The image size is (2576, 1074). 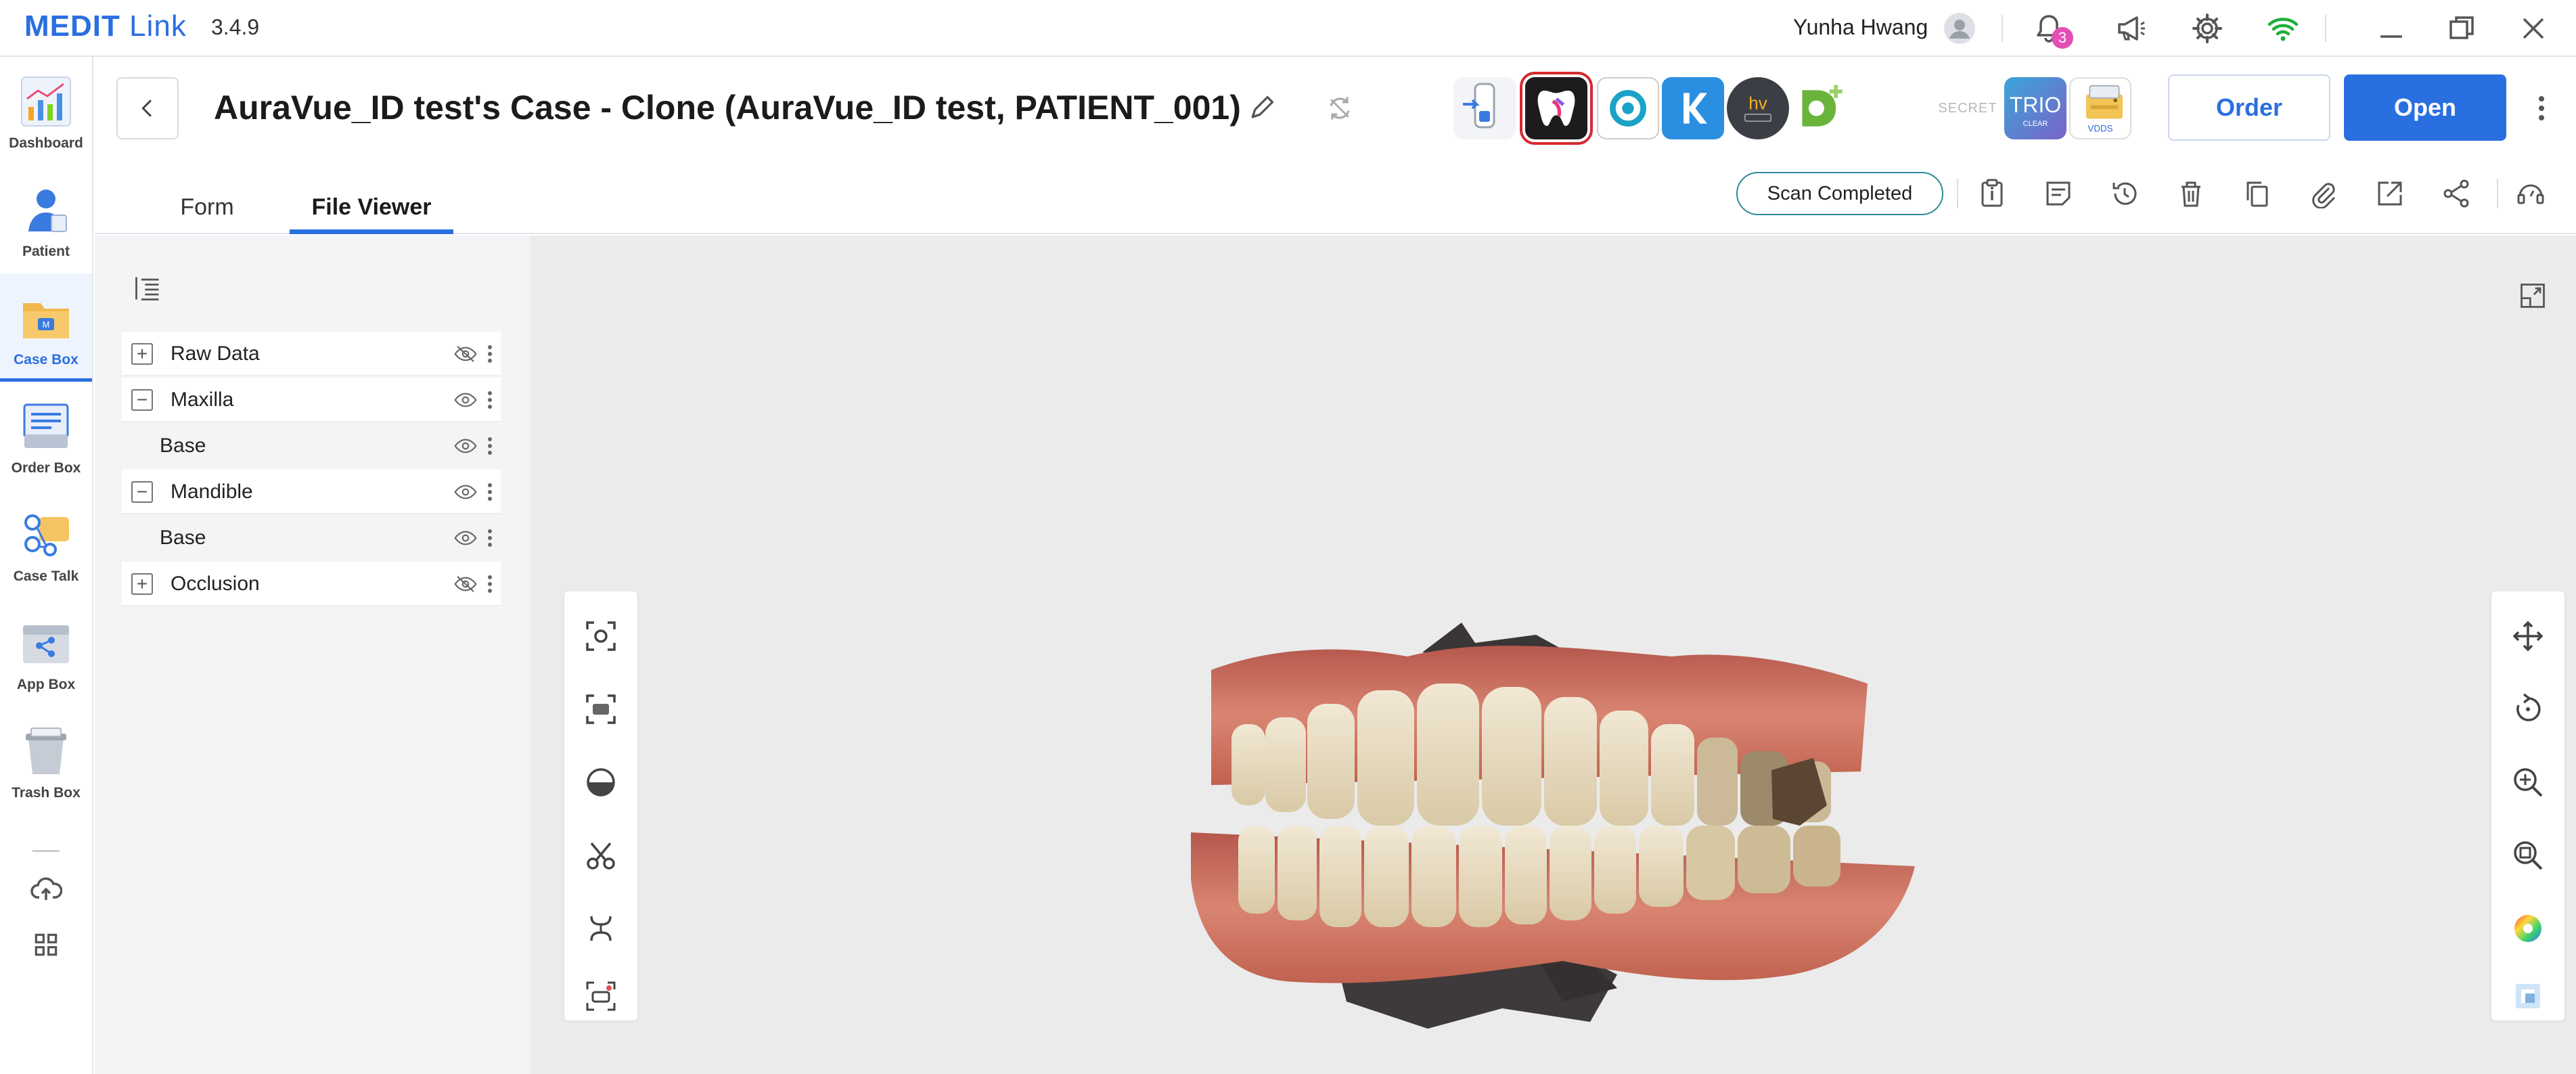 I want to click on edit-pencil-icon, so click(x=1261, y=108).